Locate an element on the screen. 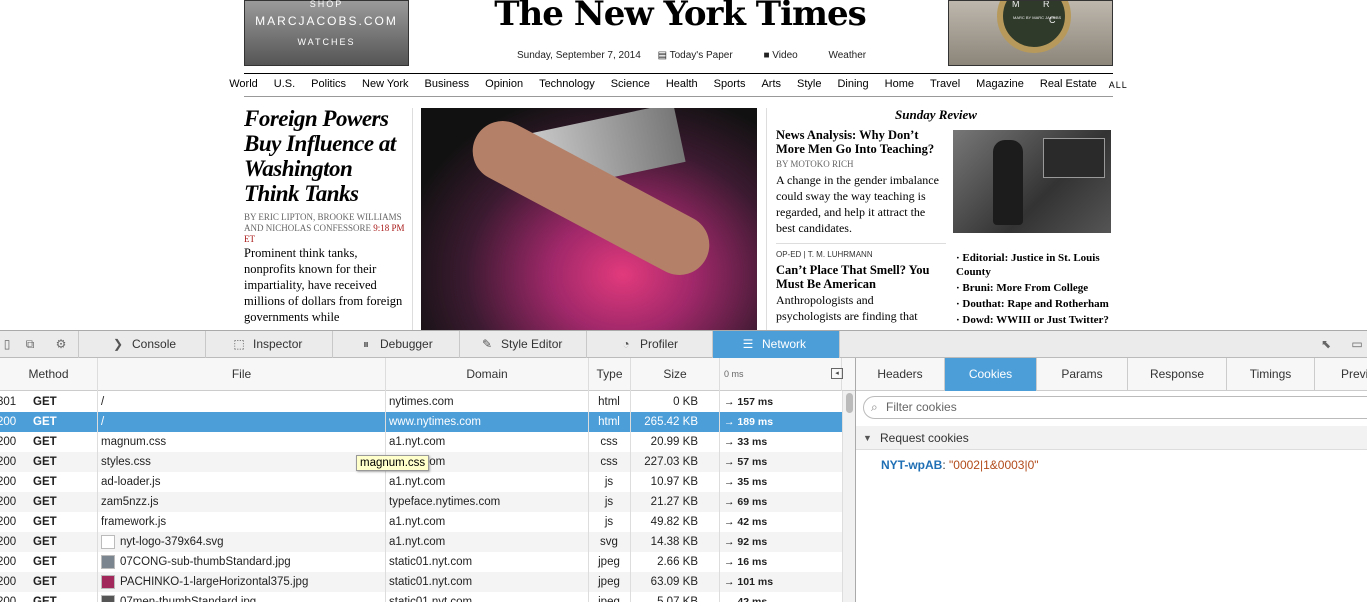  col-domain: Domain is located at coordinates (487, 374).